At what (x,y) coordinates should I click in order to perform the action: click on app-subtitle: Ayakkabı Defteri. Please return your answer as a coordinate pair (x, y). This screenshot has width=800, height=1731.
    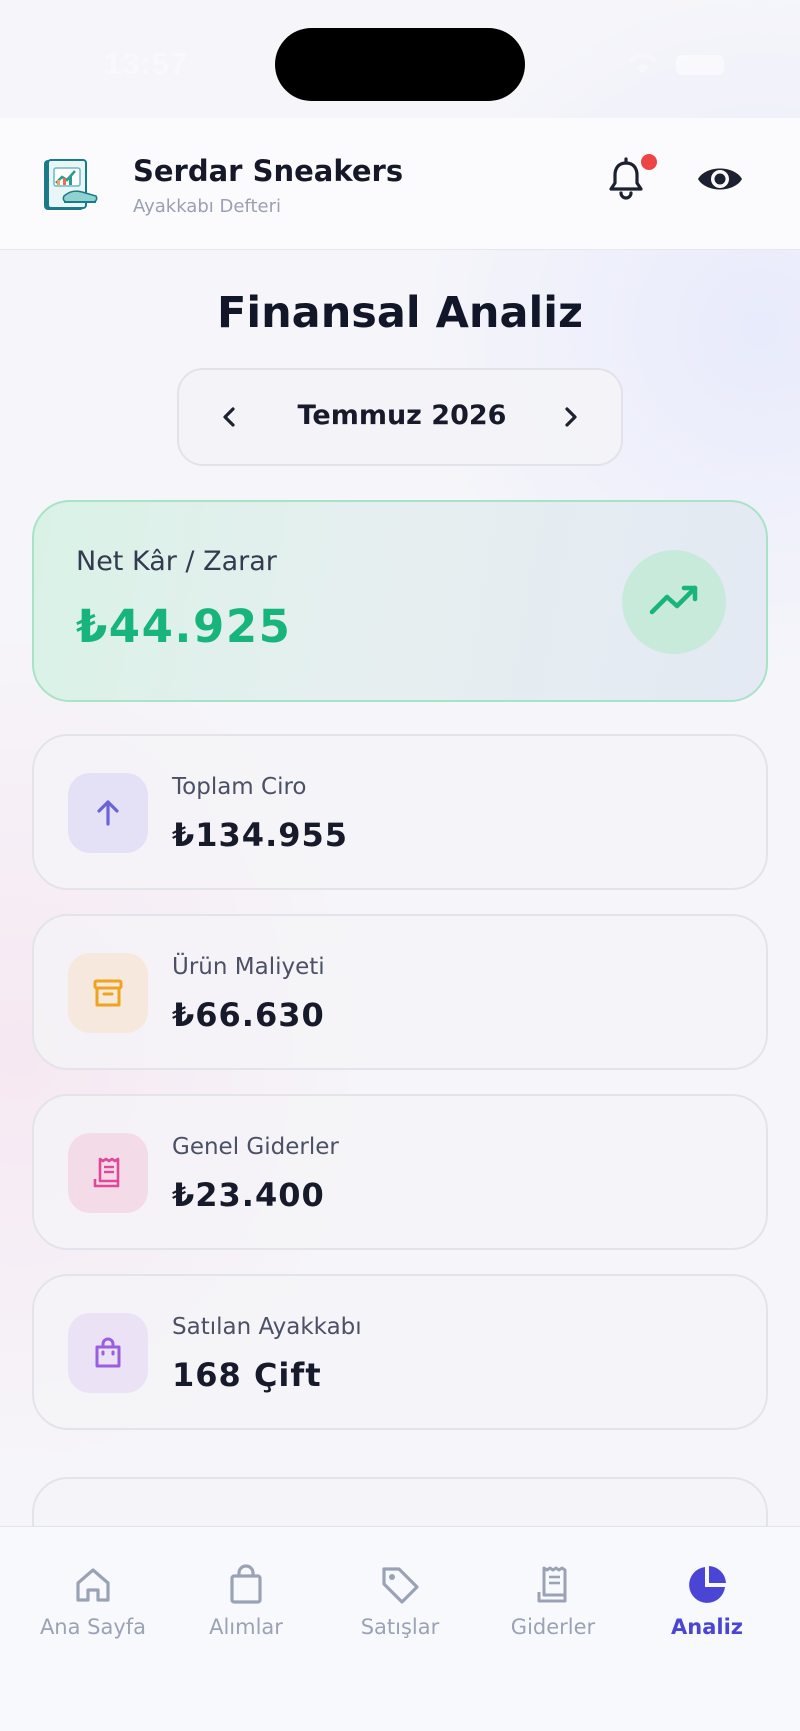
    Looking at the image, I should click on (207, 206).